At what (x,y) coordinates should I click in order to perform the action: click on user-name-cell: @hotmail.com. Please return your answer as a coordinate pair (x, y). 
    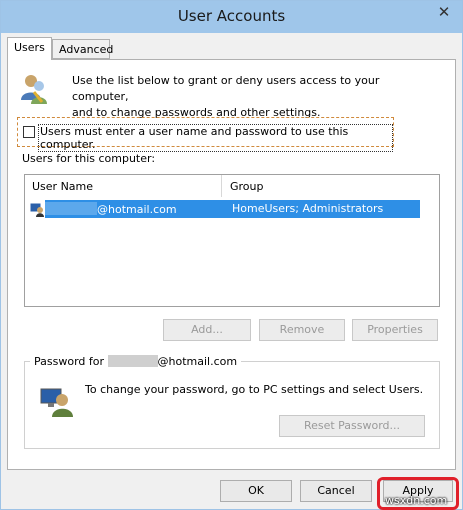
    Looking at the image, I should click on (111, 209).